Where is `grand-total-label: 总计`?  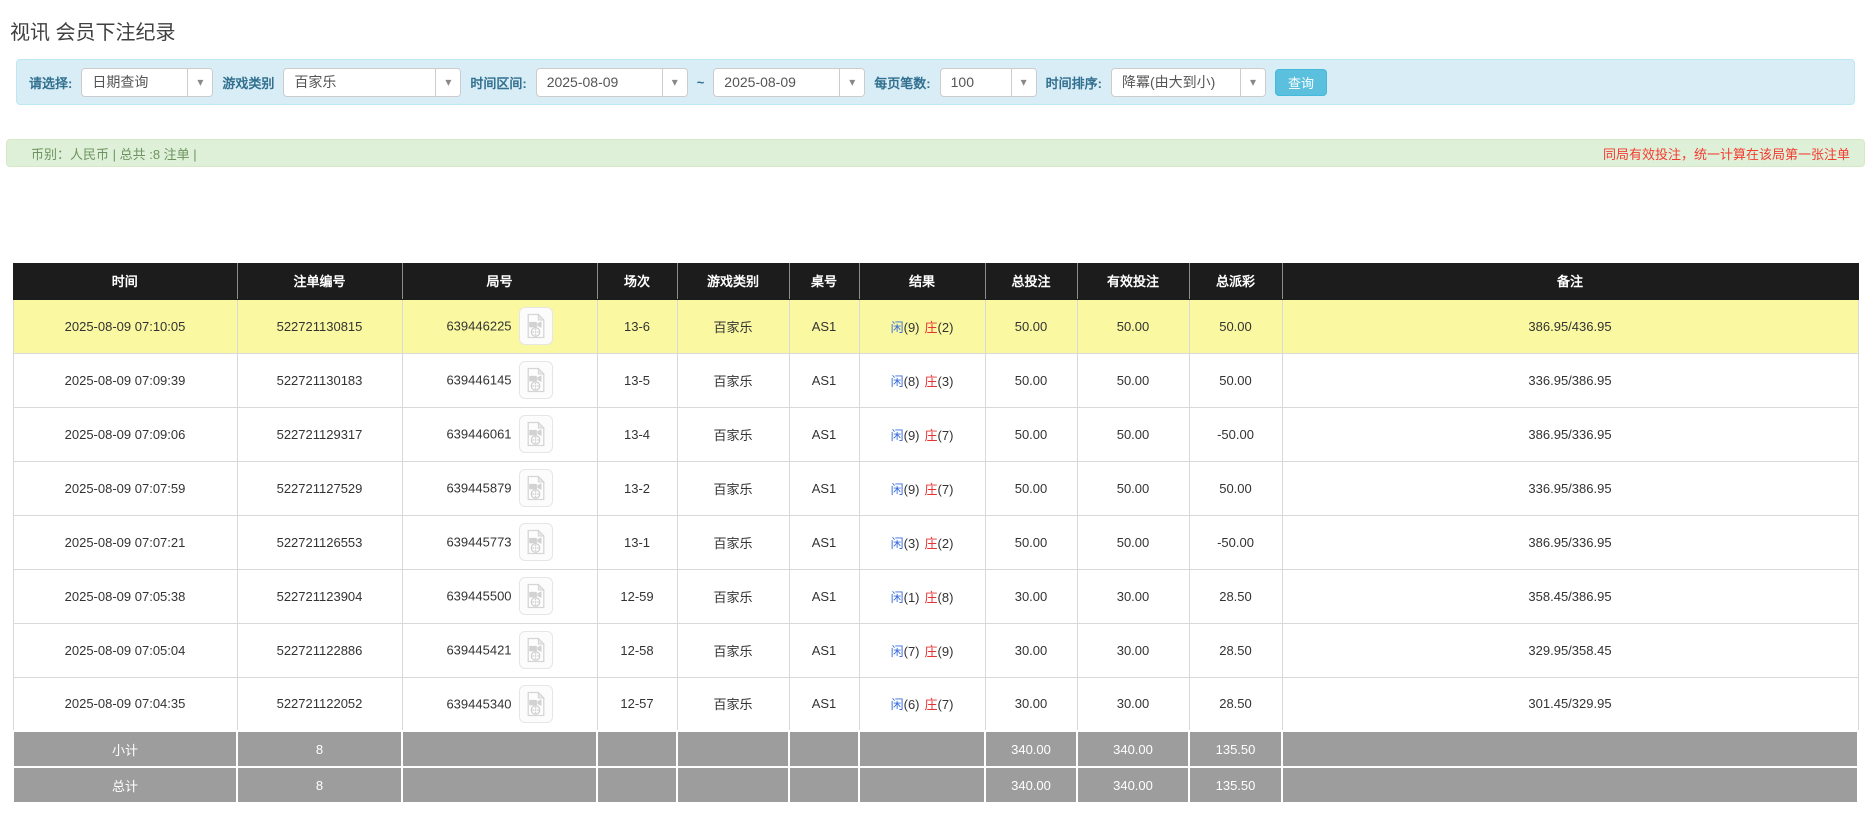
grand-total-label: 总计 is located at coordinates (125, 785).